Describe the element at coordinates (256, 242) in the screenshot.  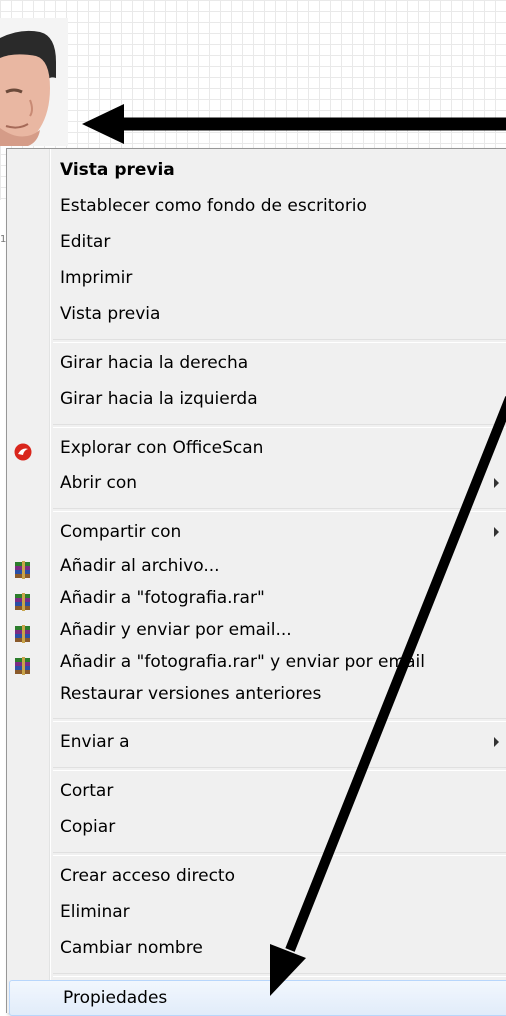
I see `menu-item-editar: Editar` at that location.